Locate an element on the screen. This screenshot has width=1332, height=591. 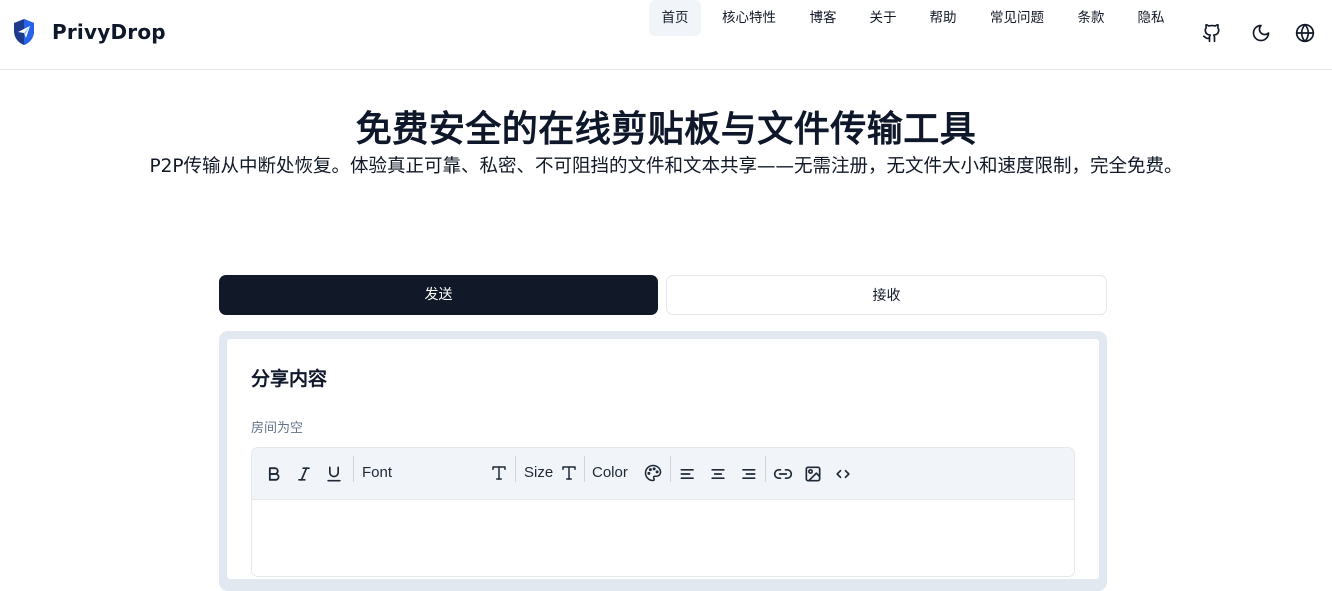
color-select-label: Color is located at coordinates (610, 472).